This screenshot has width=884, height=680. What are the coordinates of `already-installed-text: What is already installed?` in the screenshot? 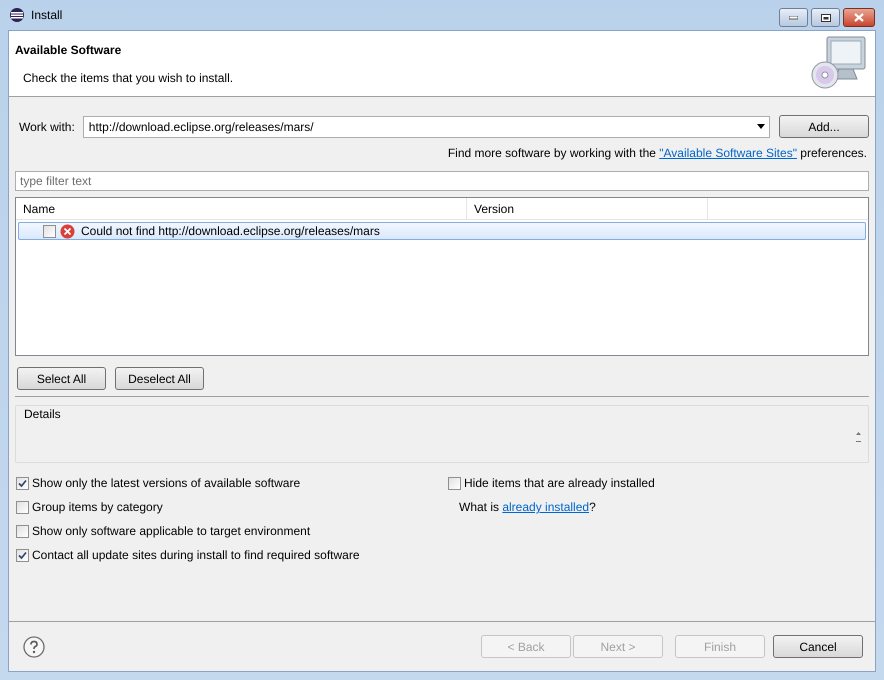 It's located at (527, 507).